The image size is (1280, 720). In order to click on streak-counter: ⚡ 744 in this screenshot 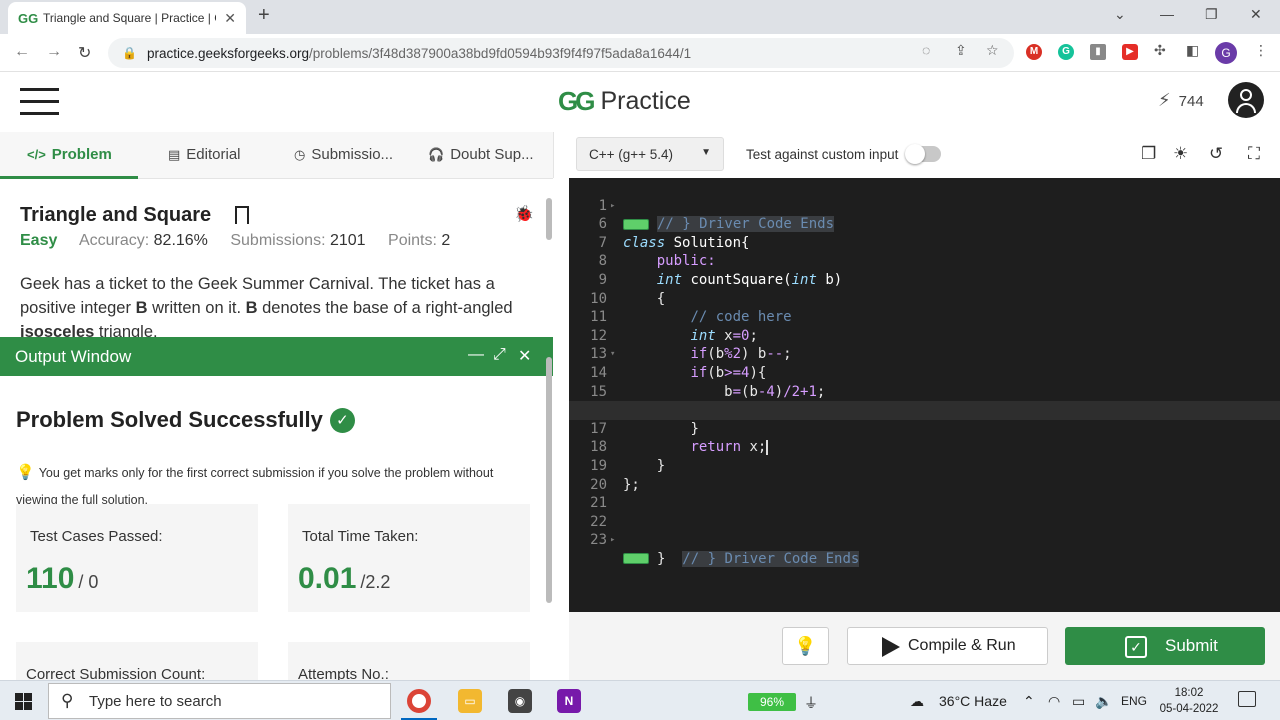, I will do `click(1181, 100)`.